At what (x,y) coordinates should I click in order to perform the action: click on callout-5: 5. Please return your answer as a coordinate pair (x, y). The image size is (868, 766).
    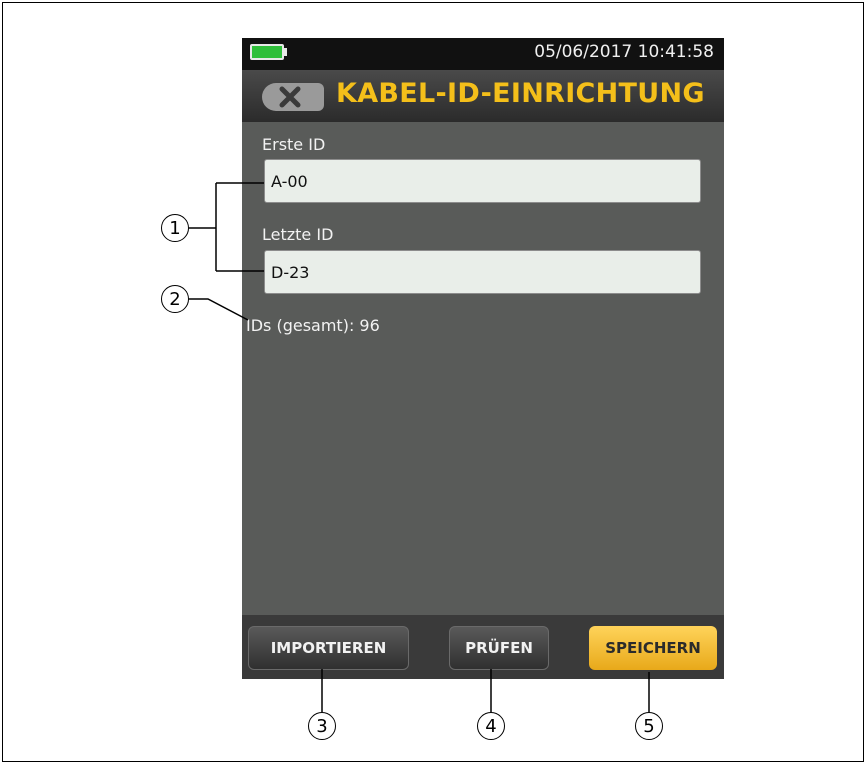
    Looking at the image, I should click on (649, 726).